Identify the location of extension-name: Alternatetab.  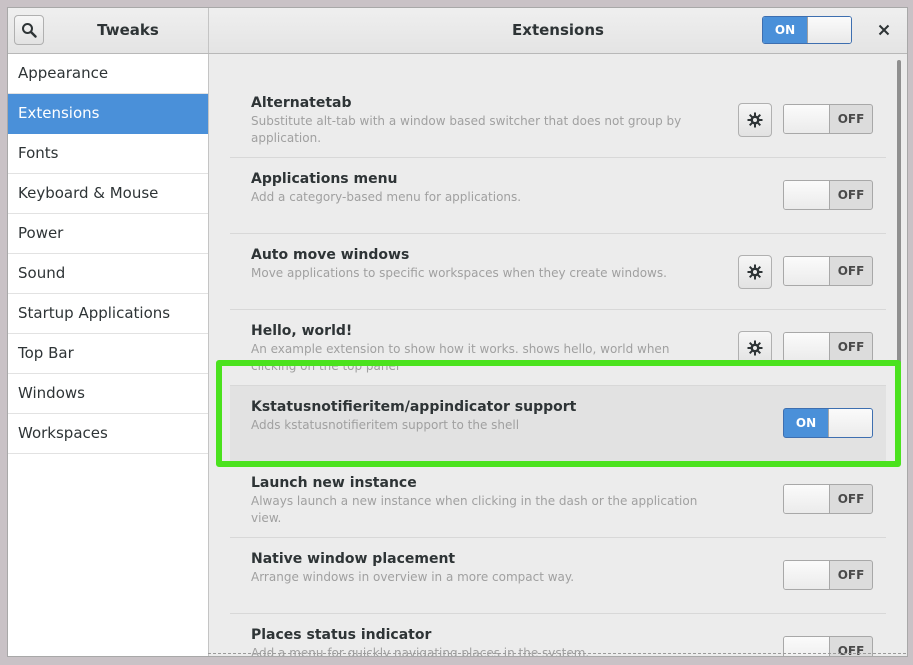
(301, 103).